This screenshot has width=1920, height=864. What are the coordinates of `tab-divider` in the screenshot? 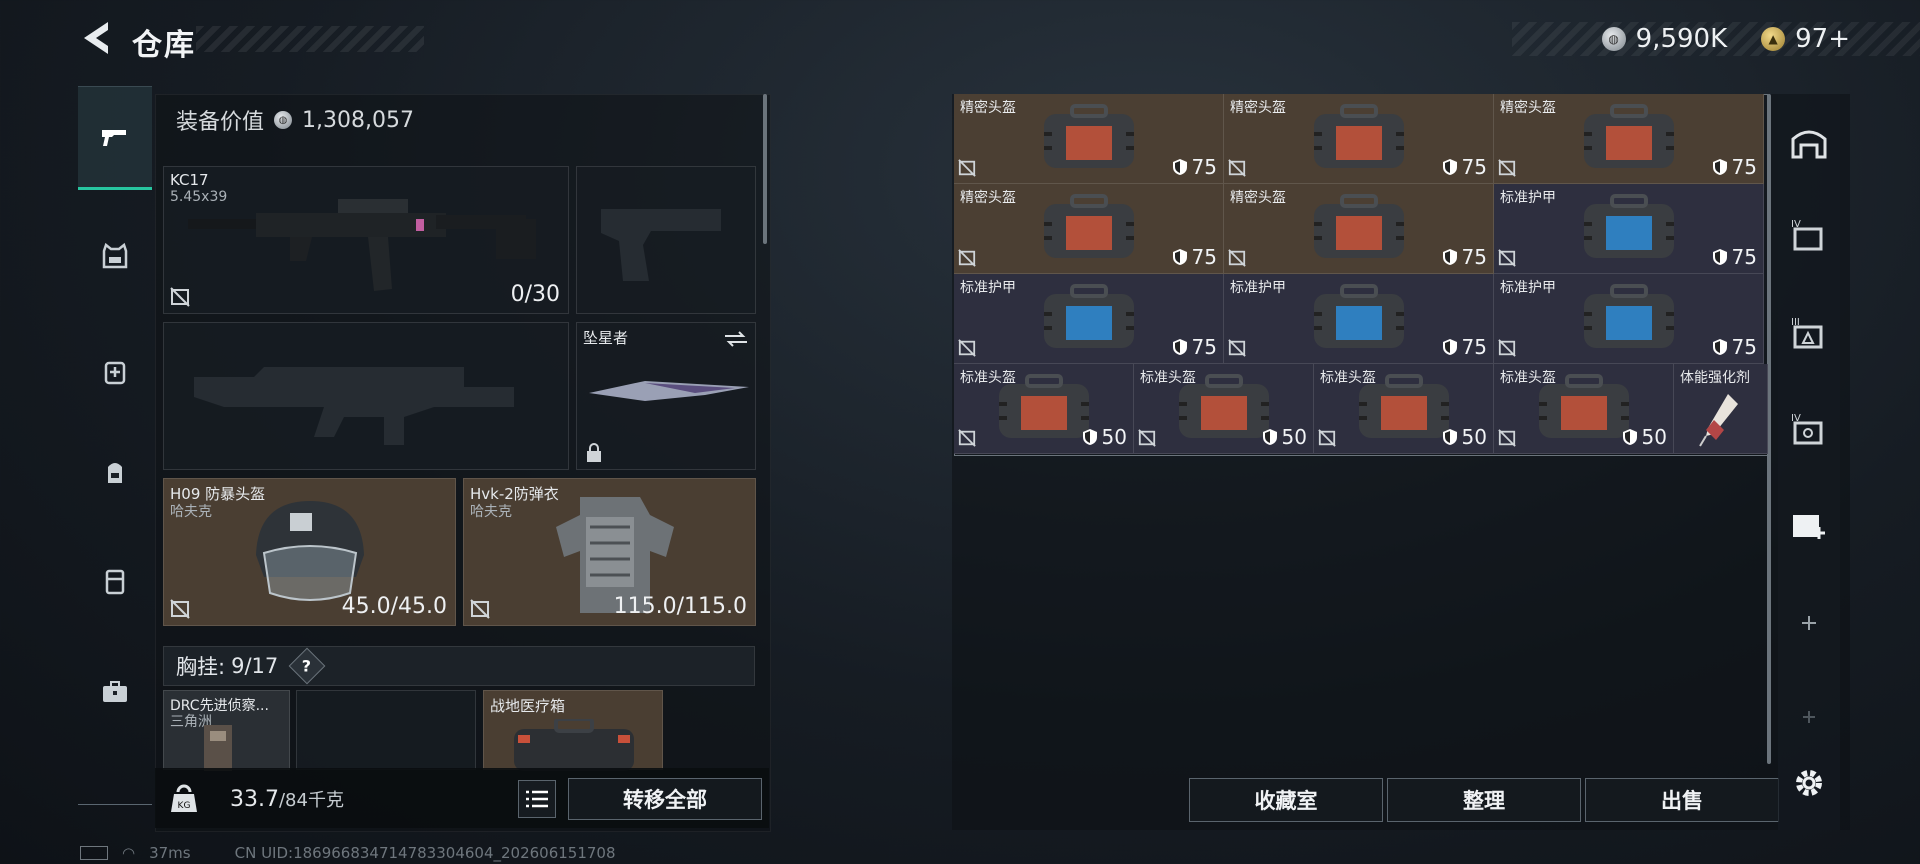 It's located at (115, 804).